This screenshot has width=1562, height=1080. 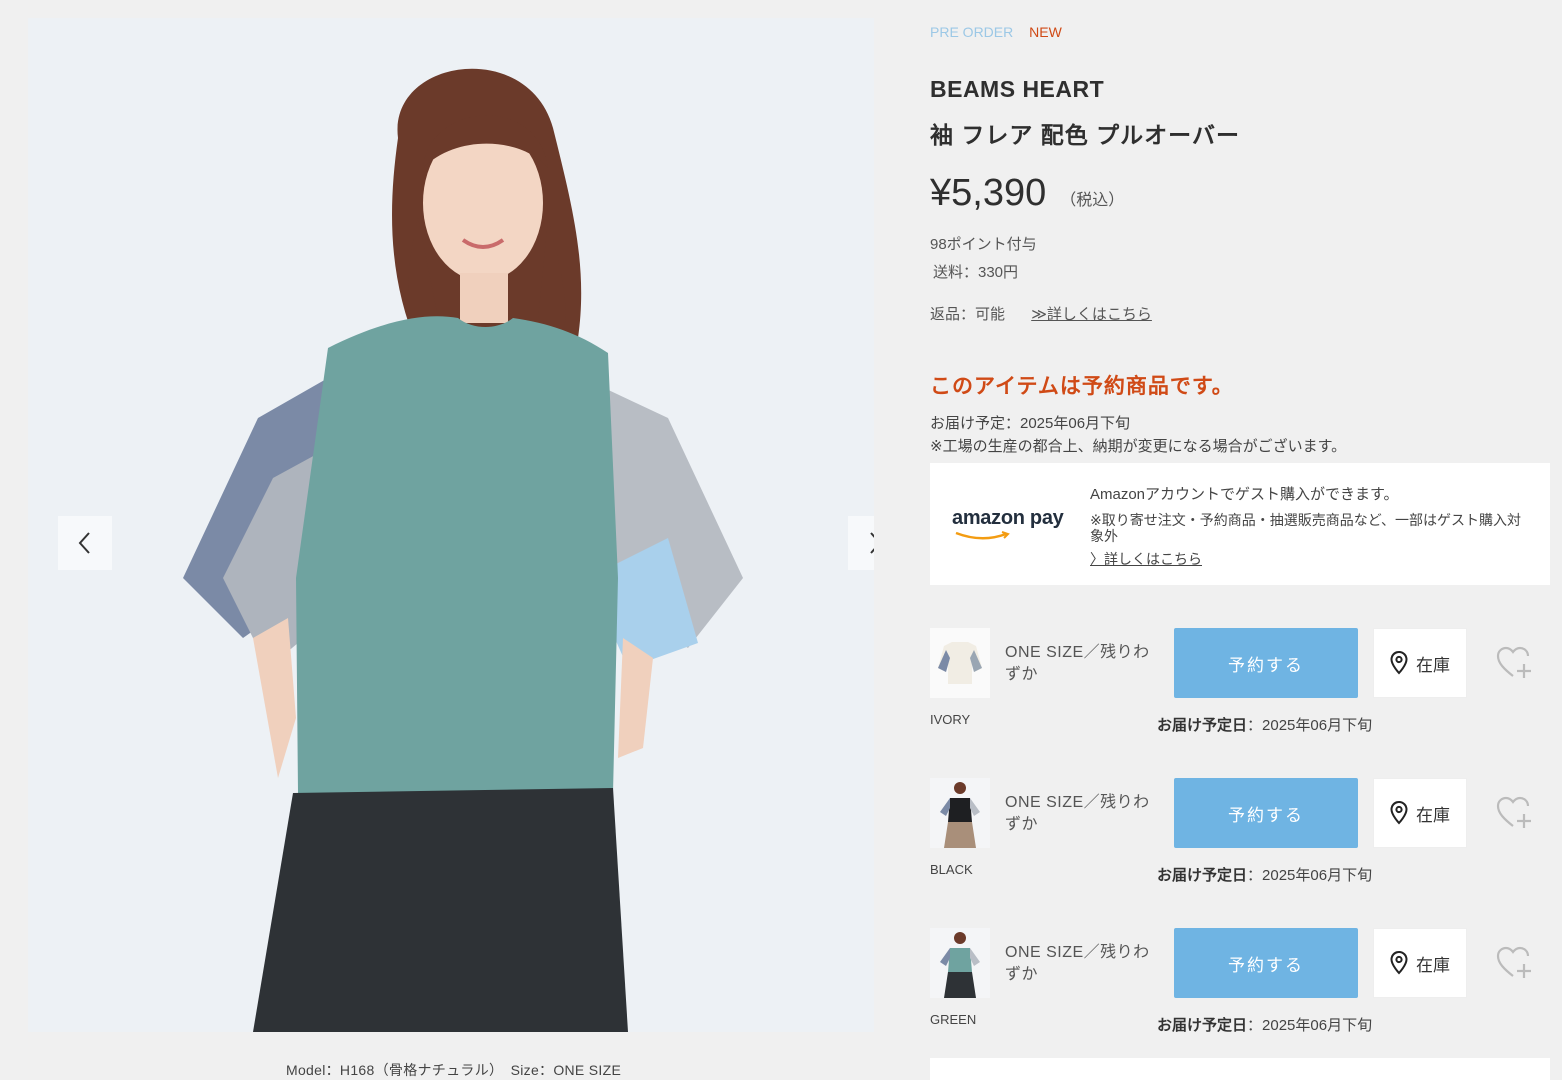 I want to click on amazon-smile-icon, so click(x=982, y=535).